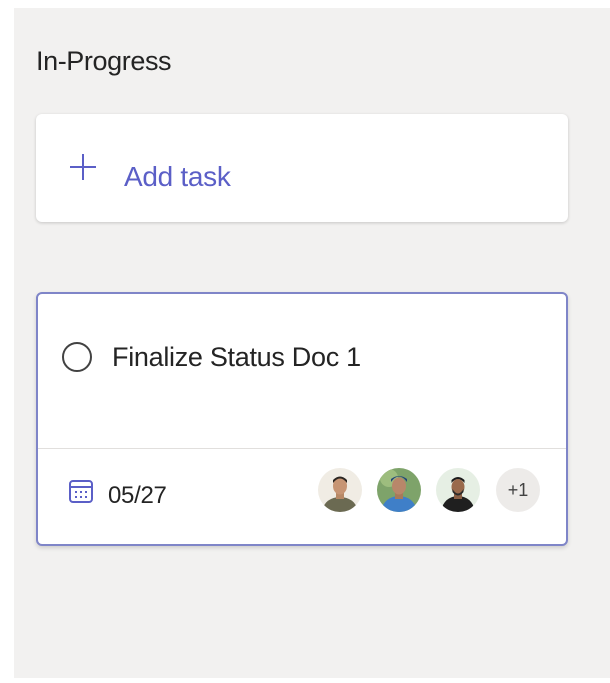 The height and width of the screenshot is (683, 610). Describe the element at coordinates (177, 176) in the screenshot. I see `add-task-label: Add task` at that location.